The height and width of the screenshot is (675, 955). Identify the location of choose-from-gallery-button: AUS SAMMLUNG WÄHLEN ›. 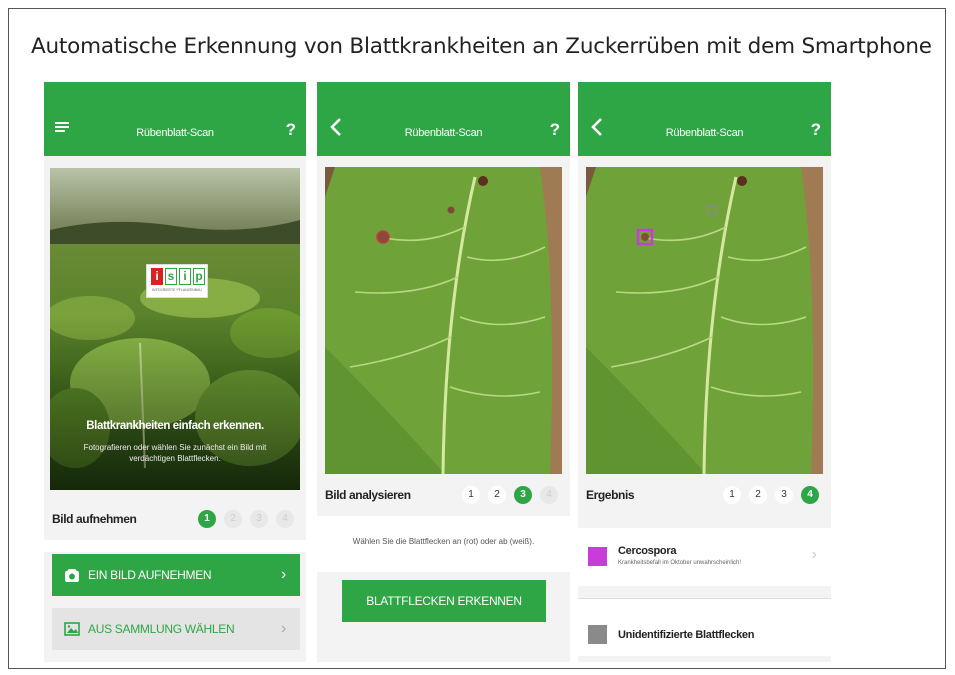
(176, 629).